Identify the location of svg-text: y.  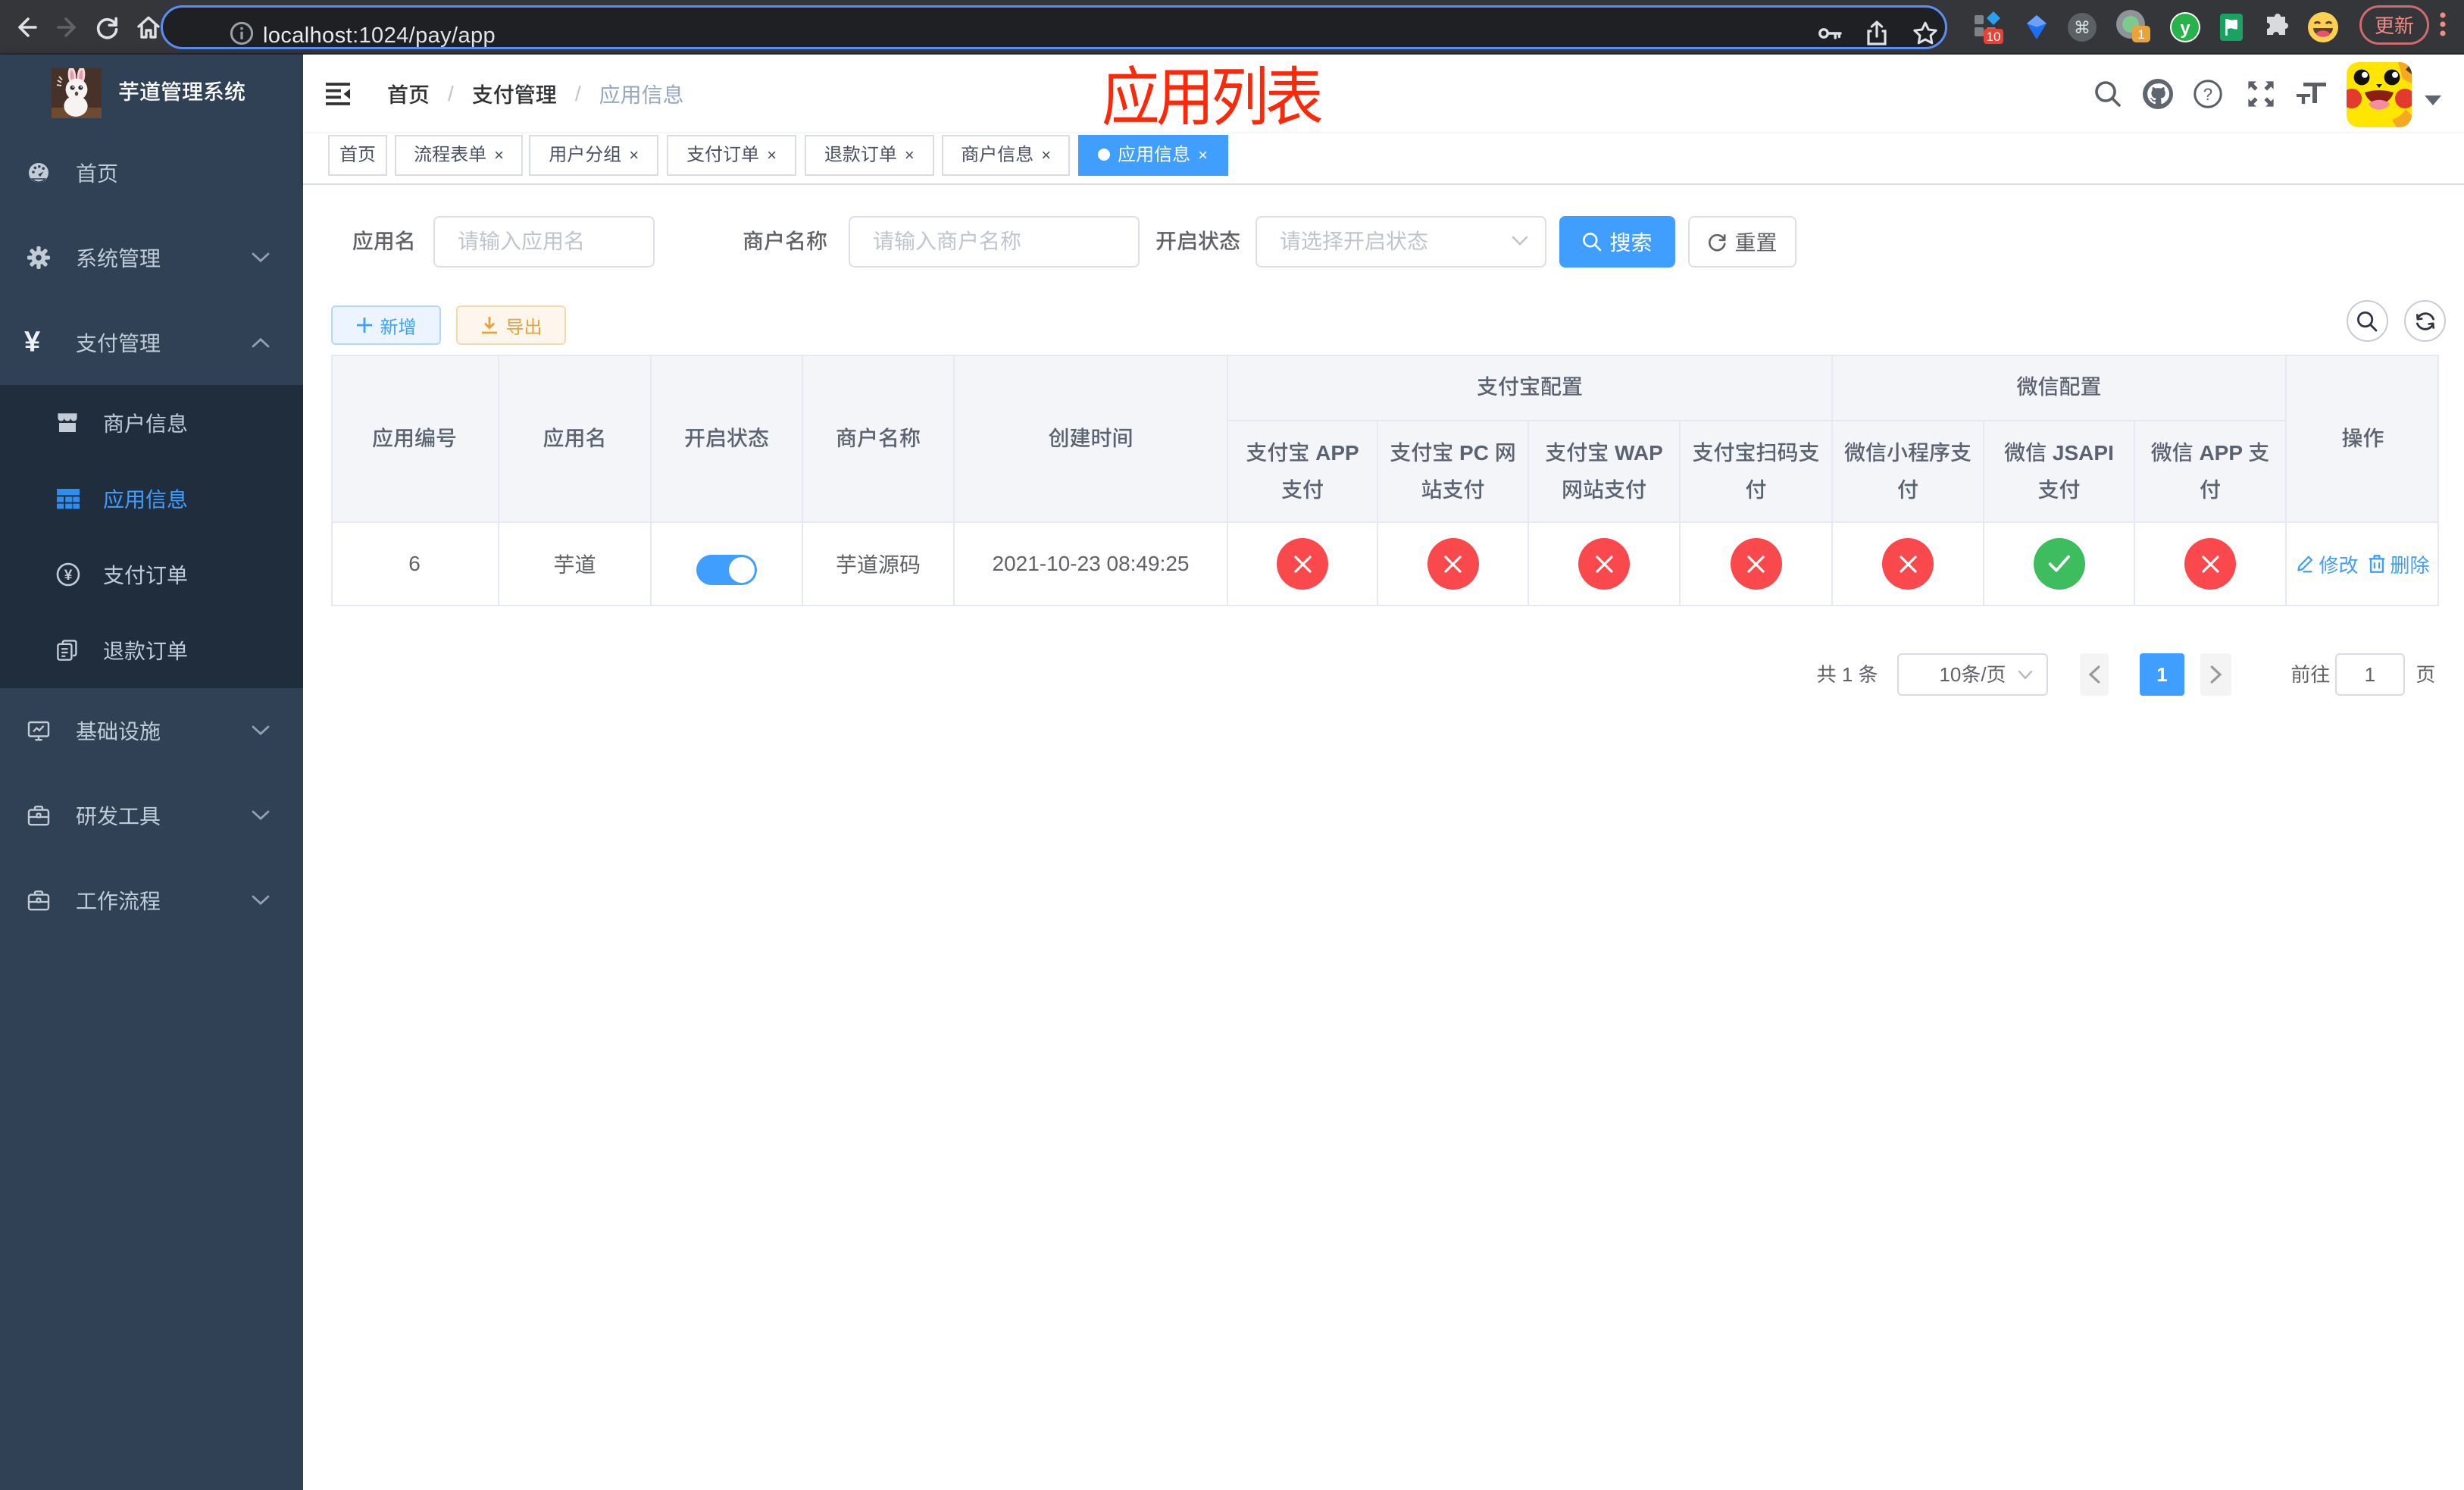
(2185, 28).